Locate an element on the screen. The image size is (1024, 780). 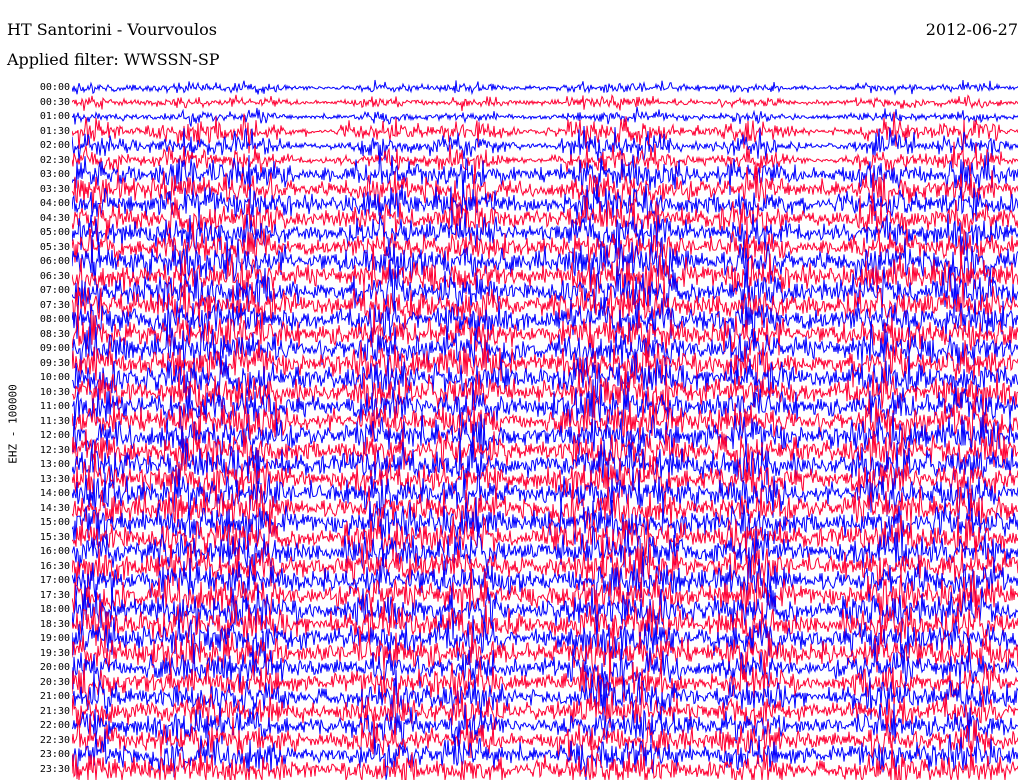
row-label: 14:00 is located at coordinates (54, 493).